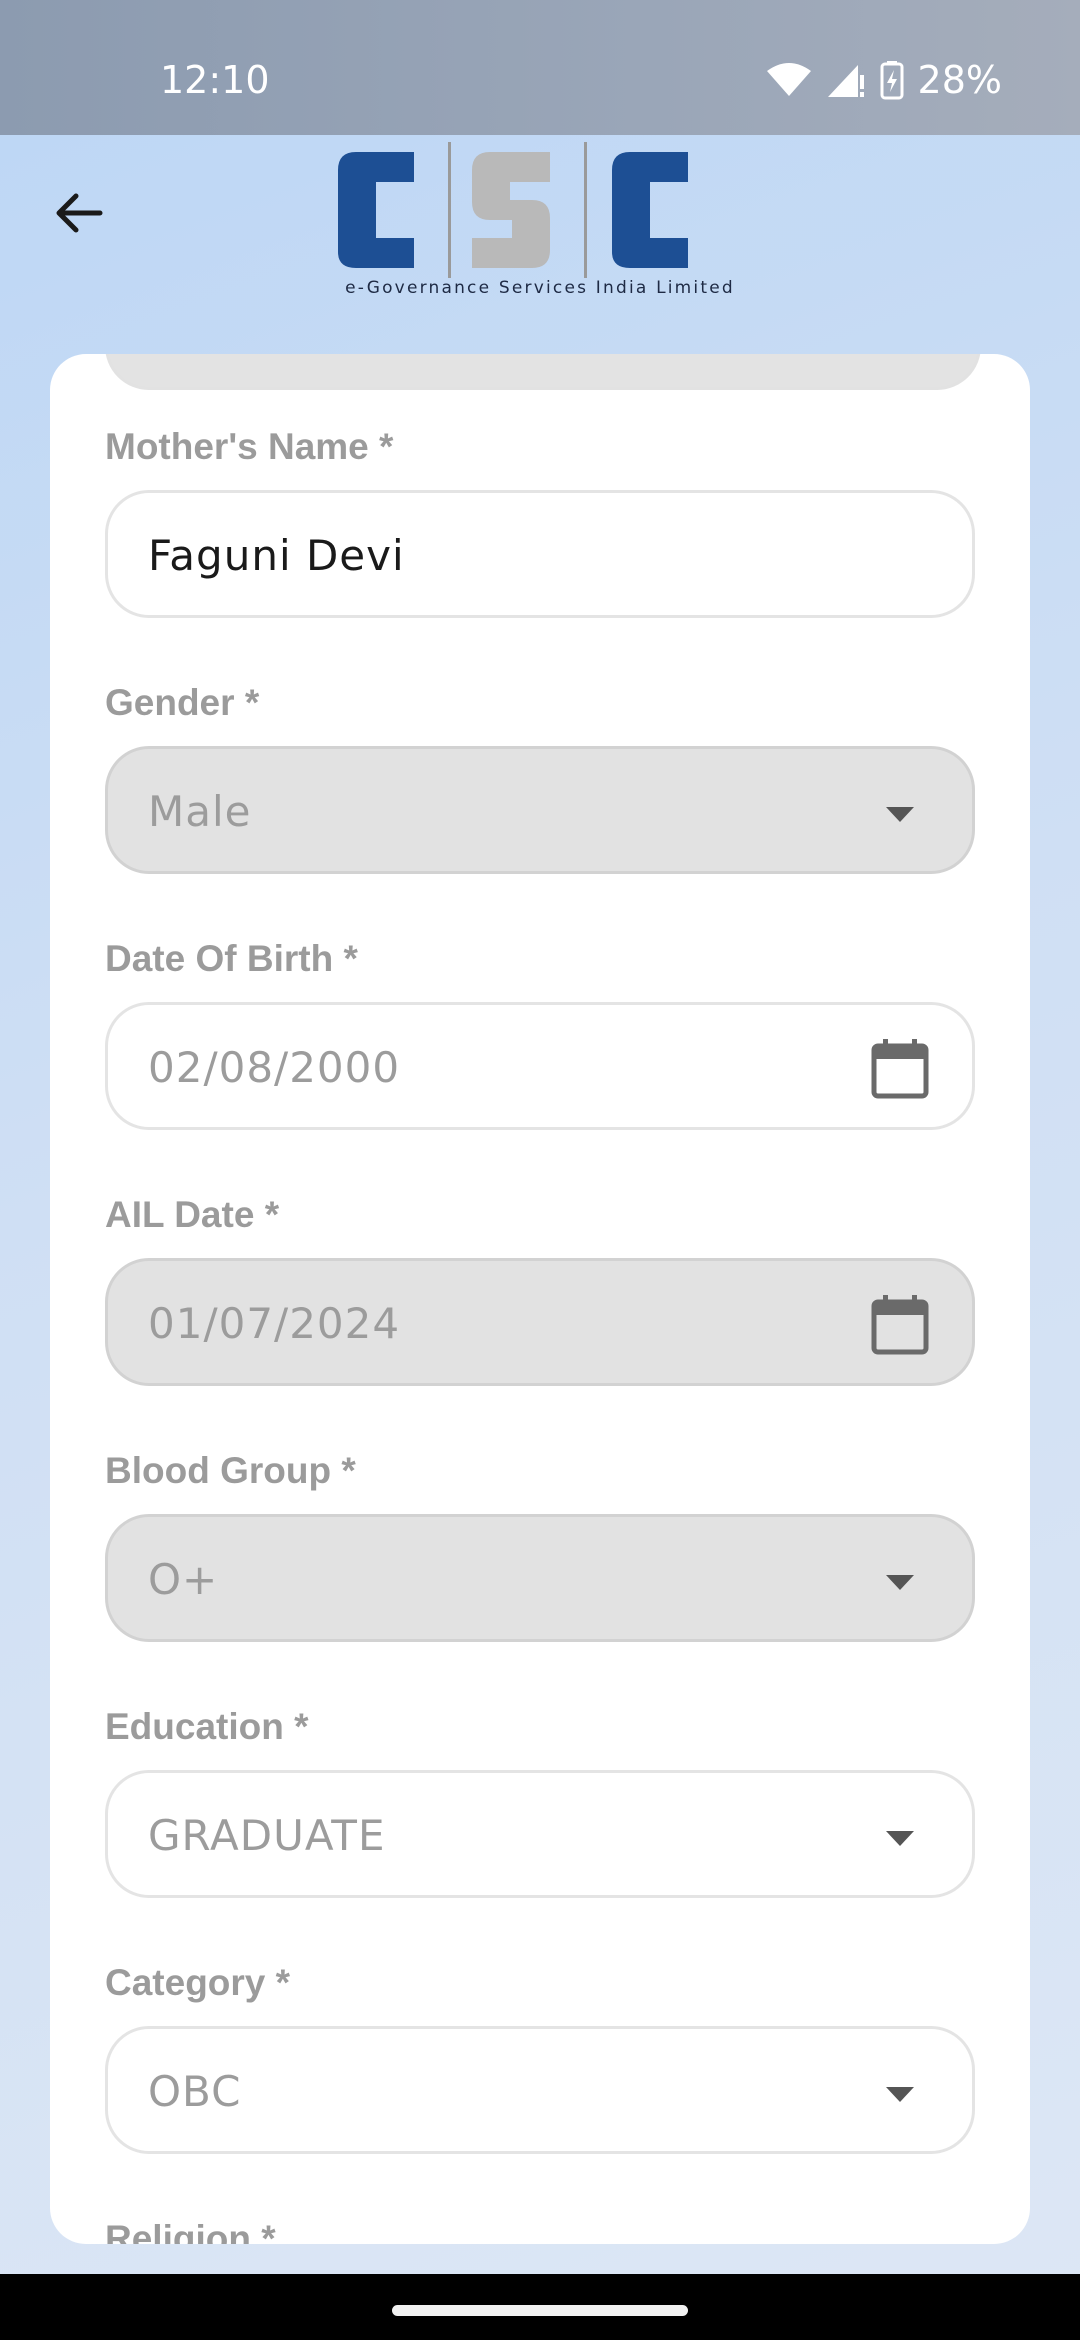  I want to click on dob-date-field: 02/08/2000, so click(540, 1066).